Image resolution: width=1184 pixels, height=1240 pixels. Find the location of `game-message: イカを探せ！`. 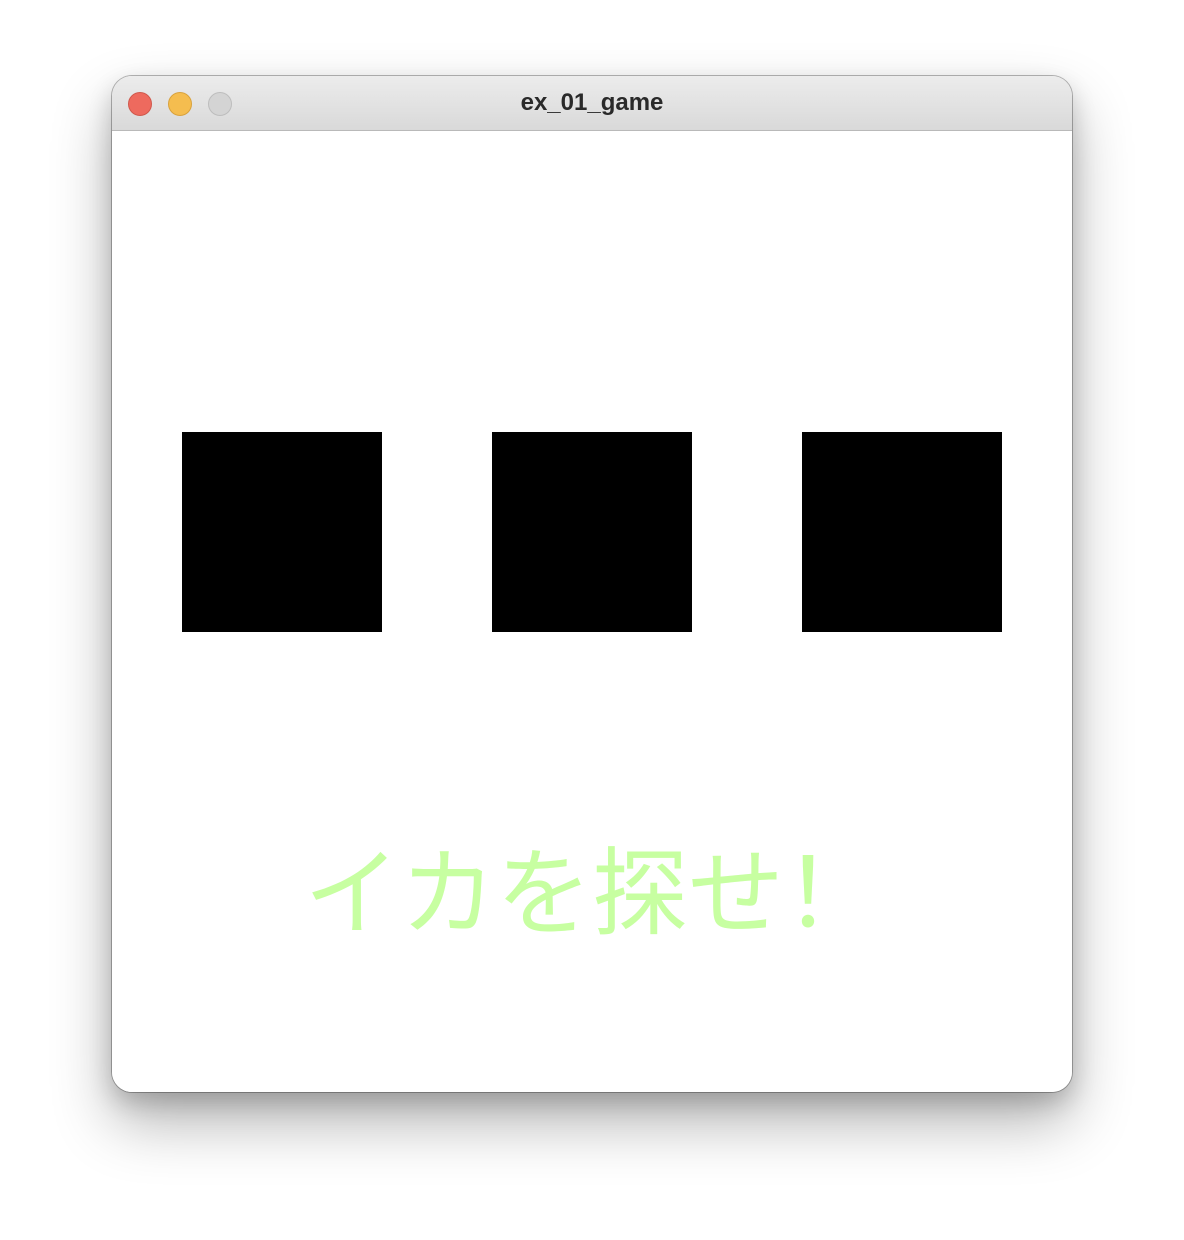

game-message: イカを探せ！ is located at coordinates (592, 894).